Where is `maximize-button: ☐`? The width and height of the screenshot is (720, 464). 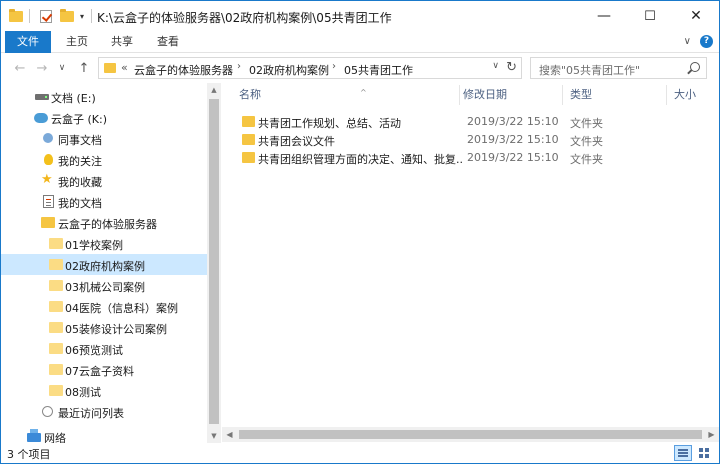 maximize-button: ☐ is located at coordinates (650, 16).